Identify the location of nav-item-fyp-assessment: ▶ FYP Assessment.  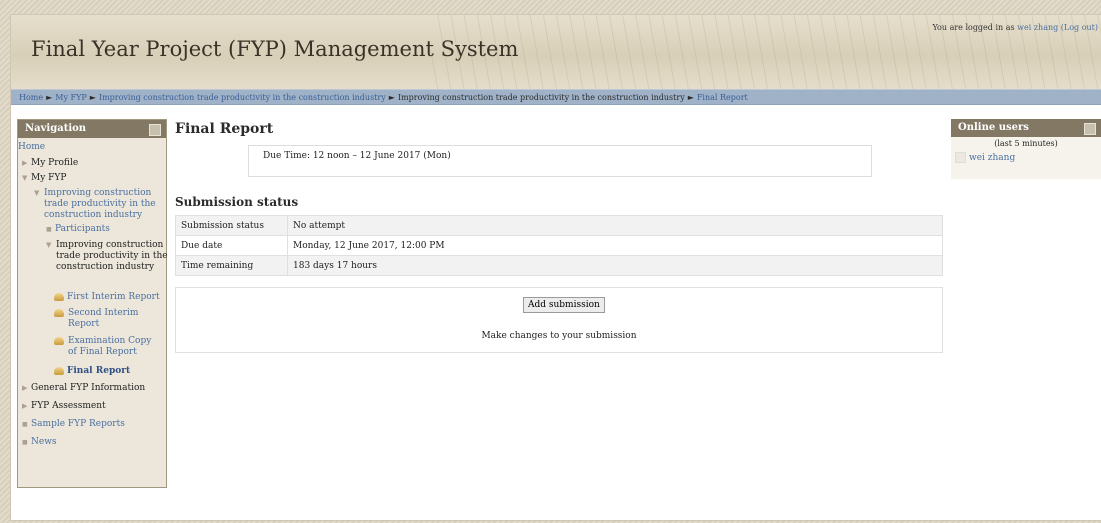
(64, 406).